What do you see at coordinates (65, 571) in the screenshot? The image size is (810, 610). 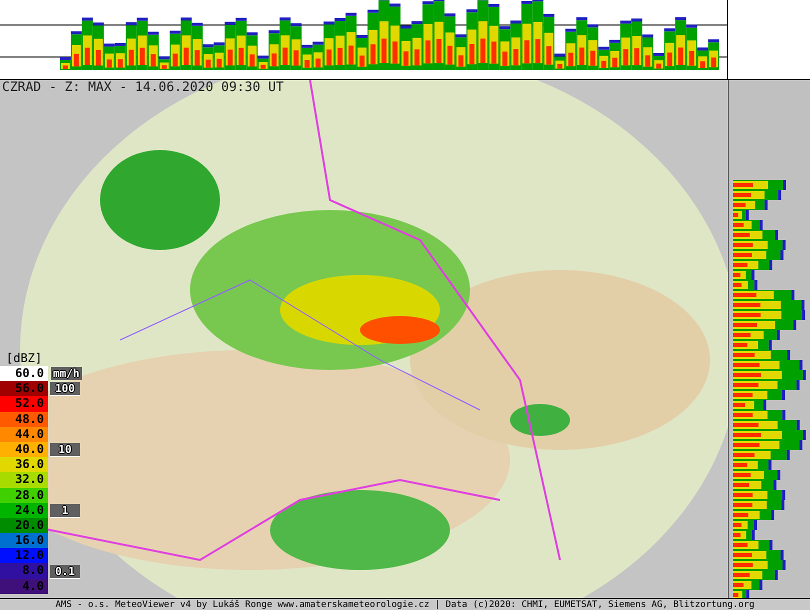 I see `rate-label: 0.1` at bounding box center [65, 571].